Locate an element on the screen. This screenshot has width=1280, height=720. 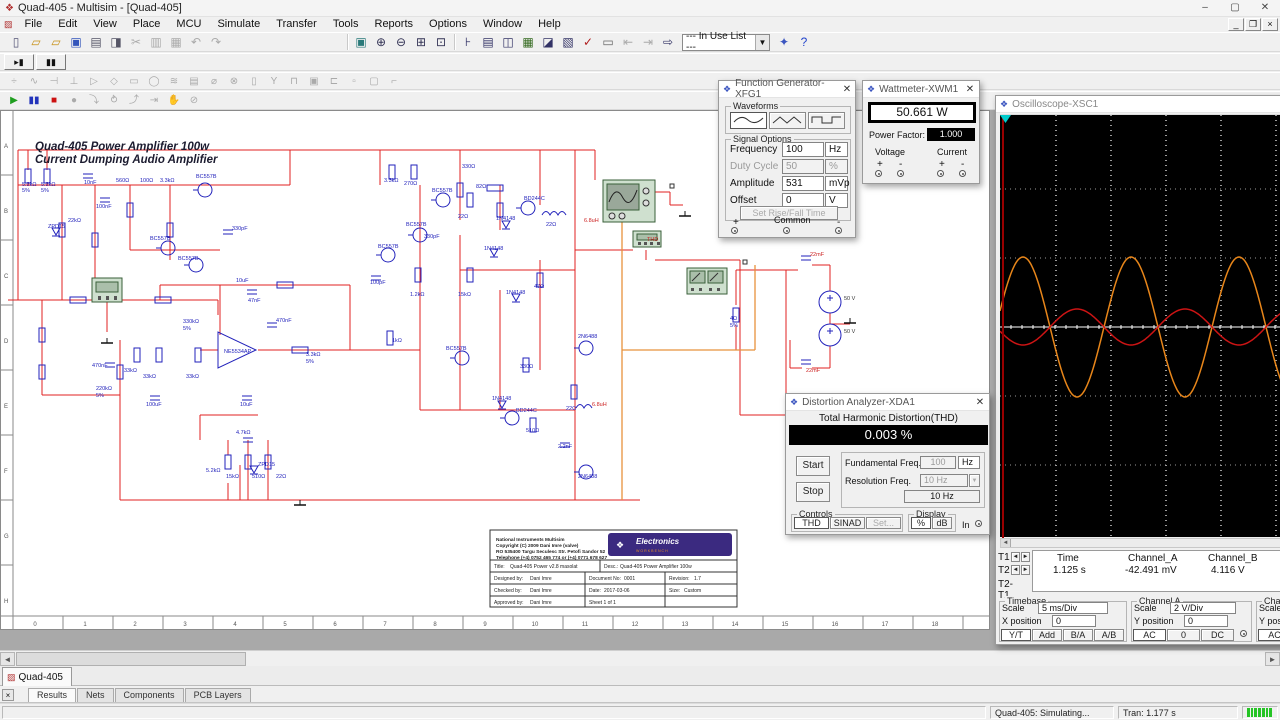
zoom-in-icon: ⊕ is located at coordinates (381, 42).